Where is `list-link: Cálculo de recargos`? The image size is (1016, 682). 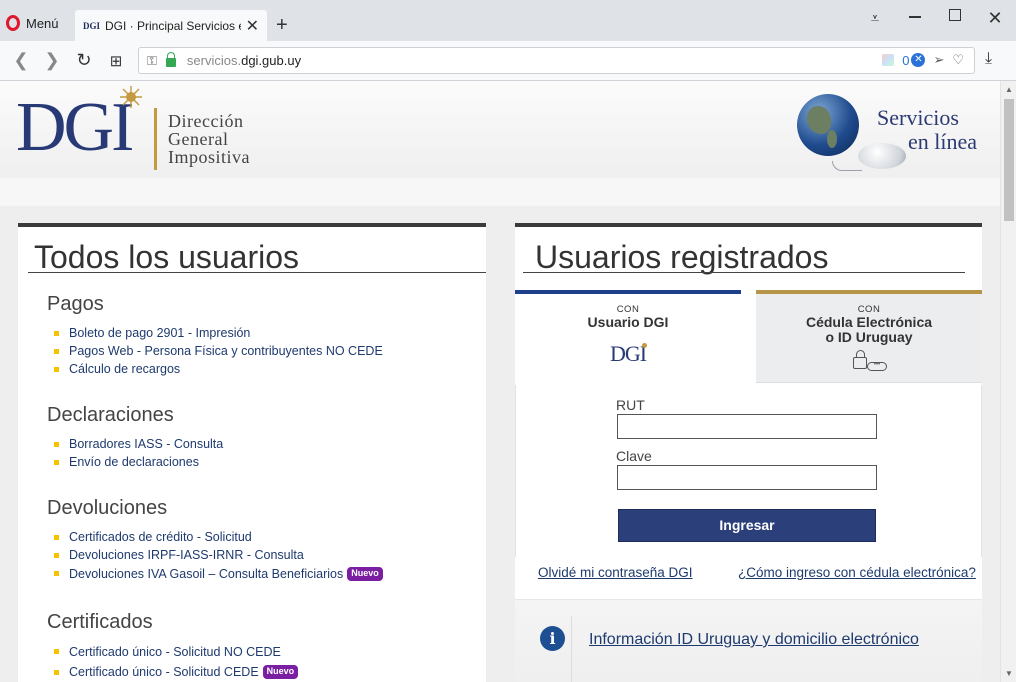 list-link: Cálculo de recargos is located at coordinates (124, 369).